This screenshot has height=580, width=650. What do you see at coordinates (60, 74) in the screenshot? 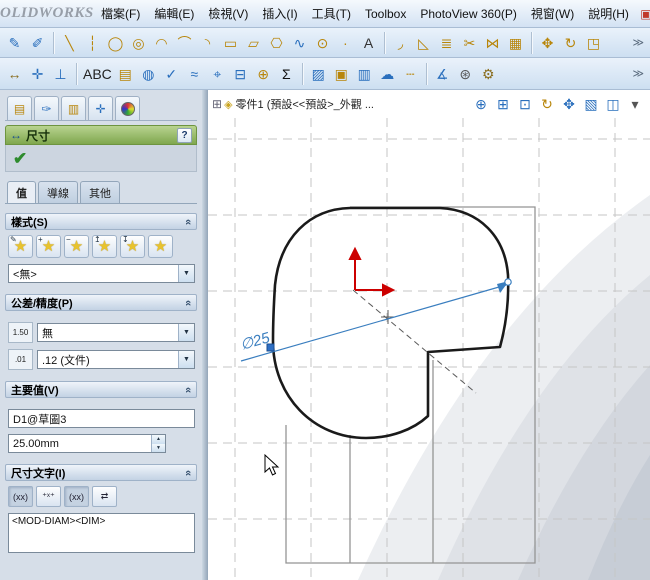
I see `add-relation-icon: ⊥` at bounding box center [60, 74].